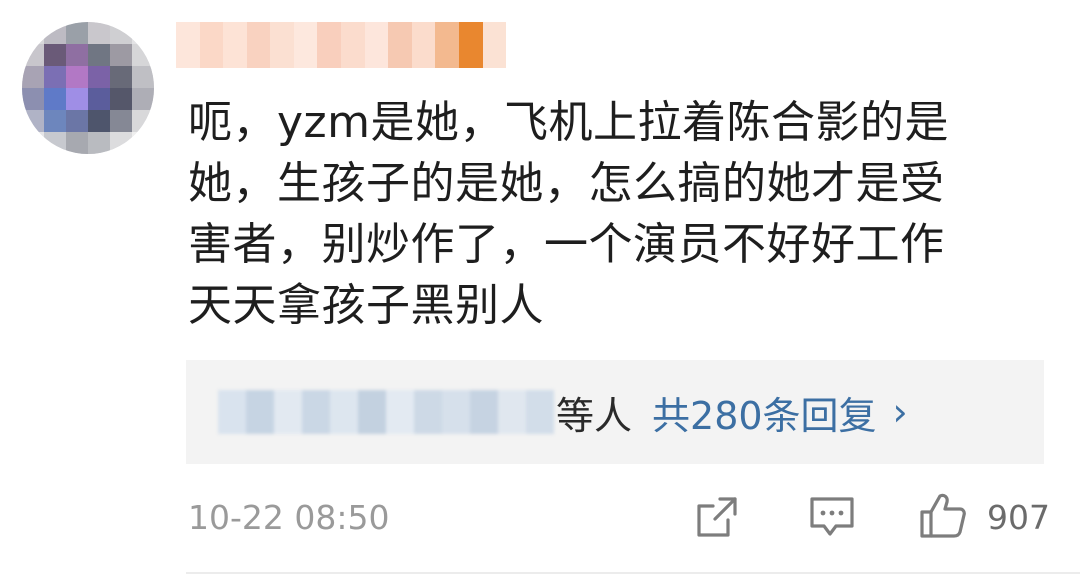 This screenshot has height=583, width=1080. Describe the element at coordinates (832, 517) in the screenshot. I see `comment-icon` at that location.